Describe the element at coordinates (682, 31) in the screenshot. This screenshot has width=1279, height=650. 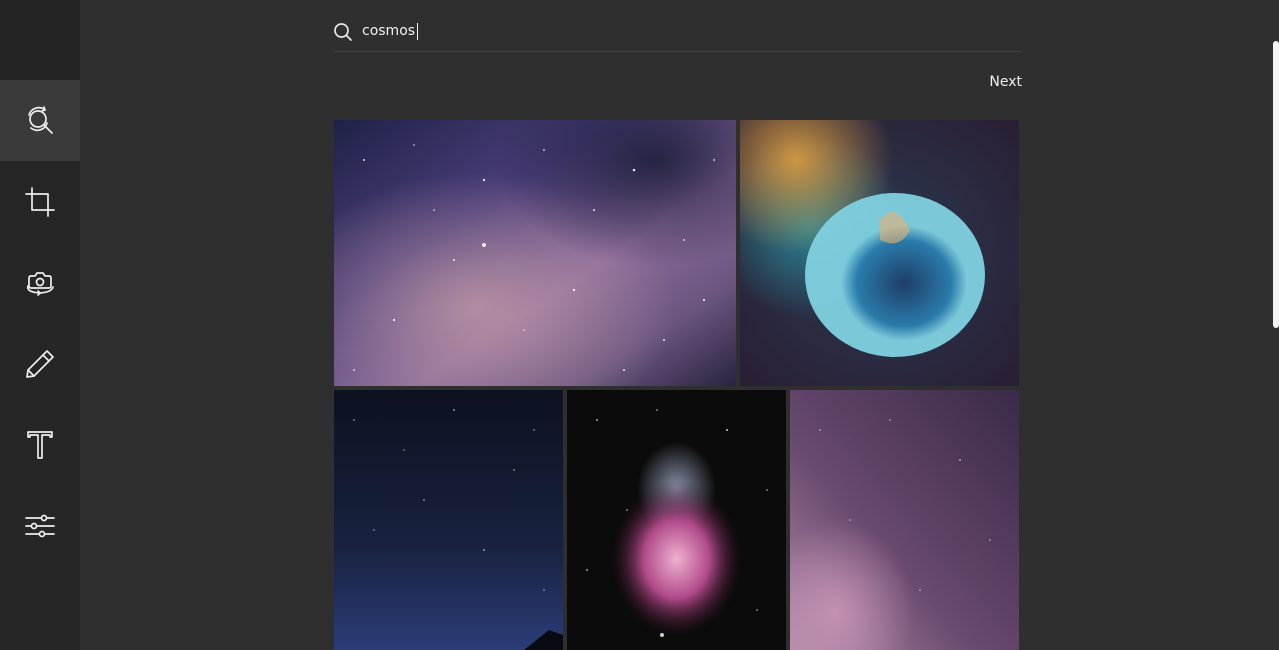
I see `search-input` at that location.